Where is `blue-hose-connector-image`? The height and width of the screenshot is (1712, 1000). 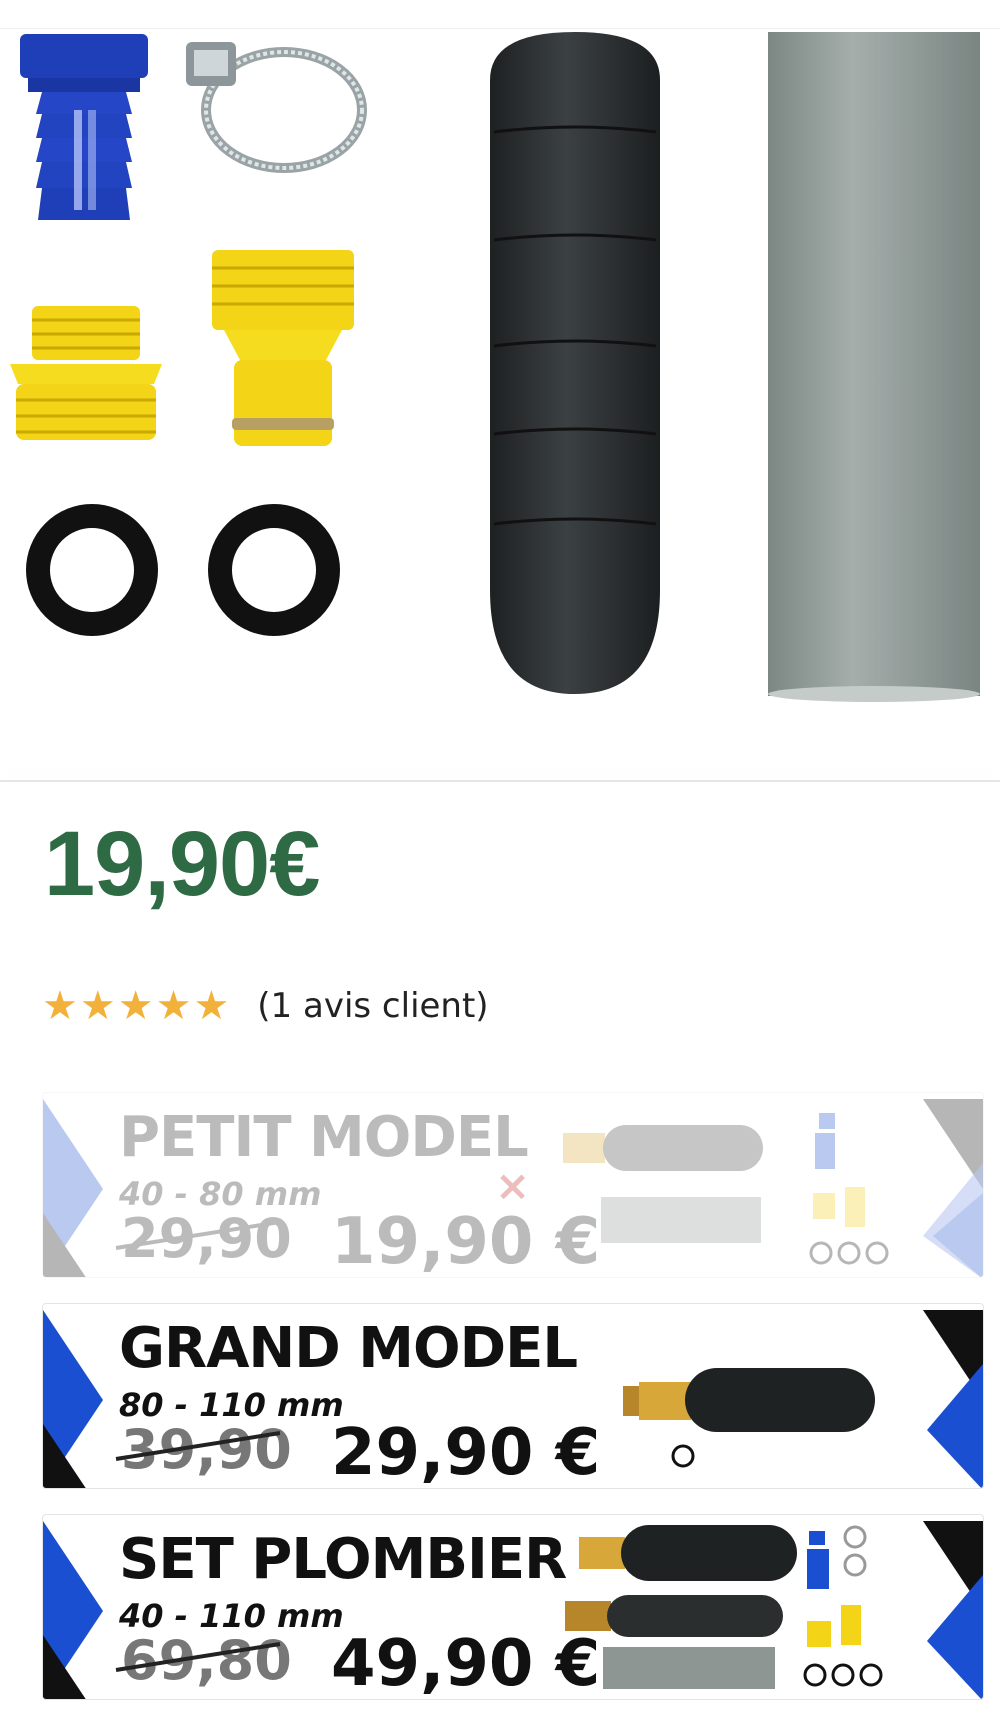
blue-hose-connector-image is located at coordinates (84, 127).